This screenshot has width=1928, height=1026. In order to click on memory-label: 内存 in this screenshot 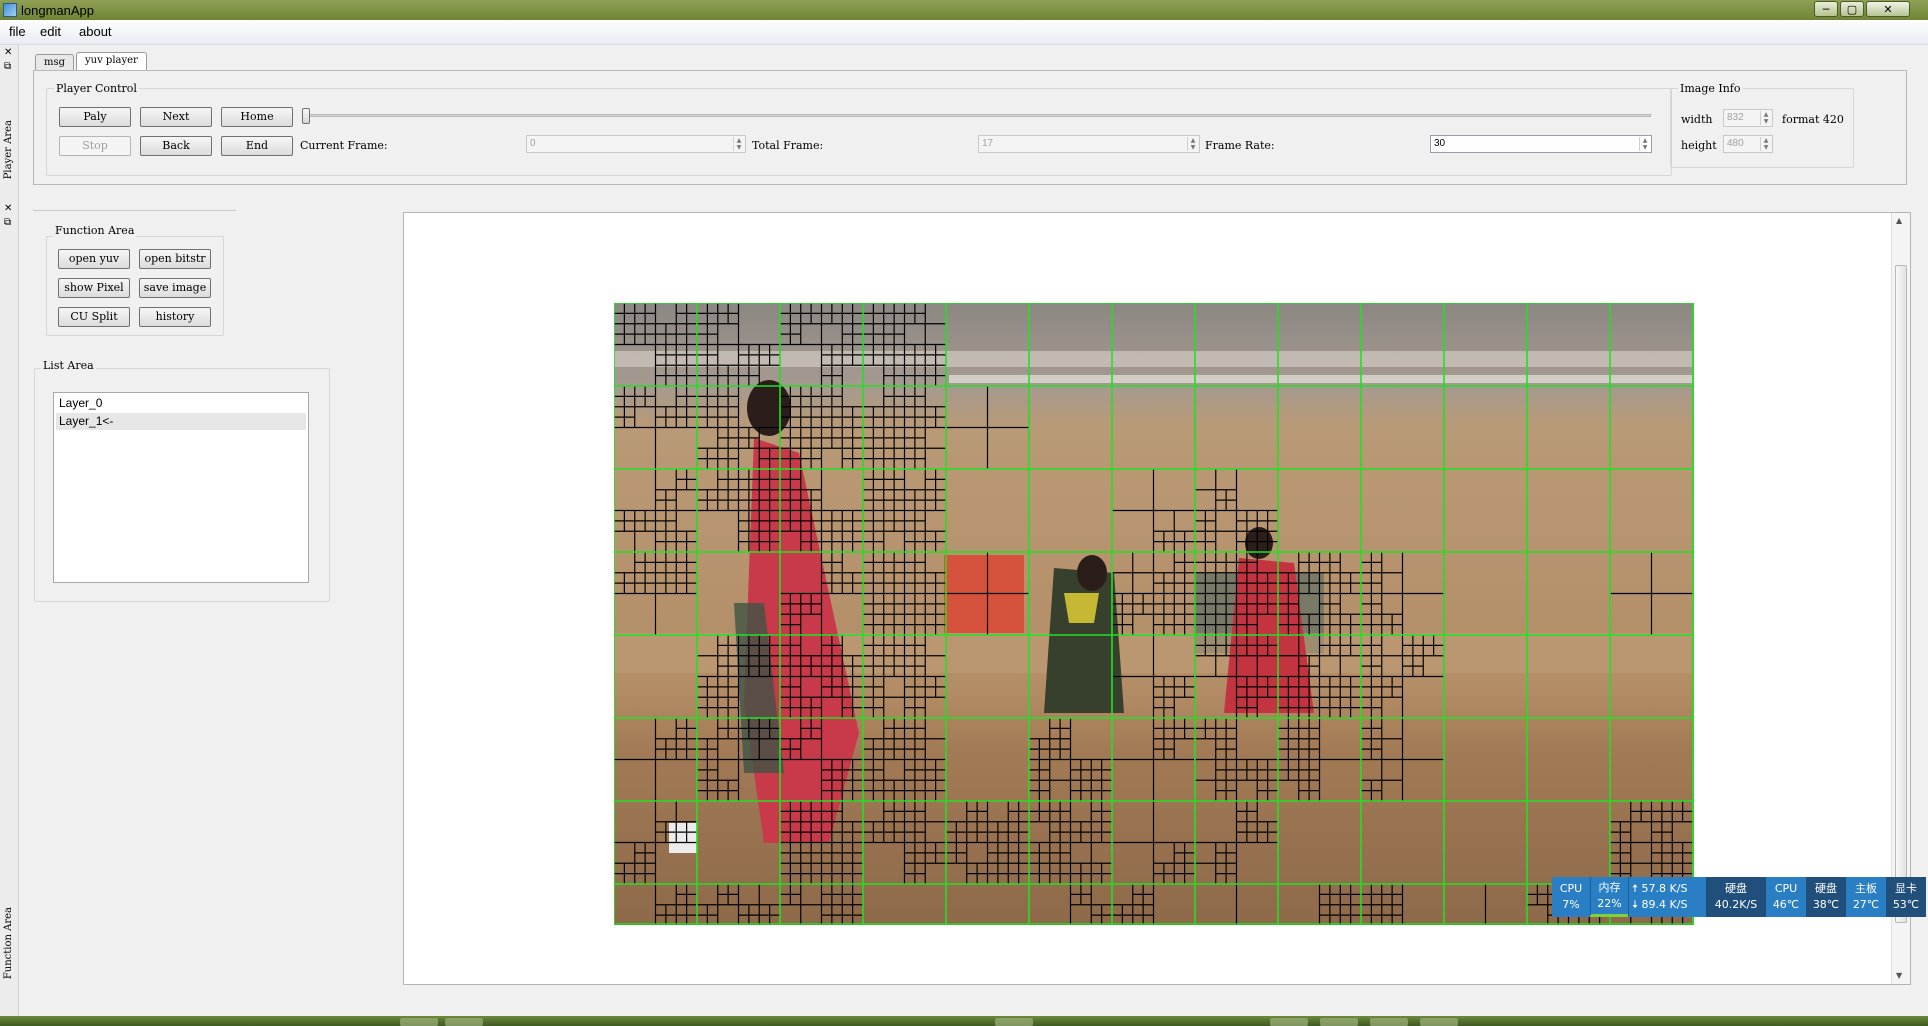, I will do `click(1609, 887)`.